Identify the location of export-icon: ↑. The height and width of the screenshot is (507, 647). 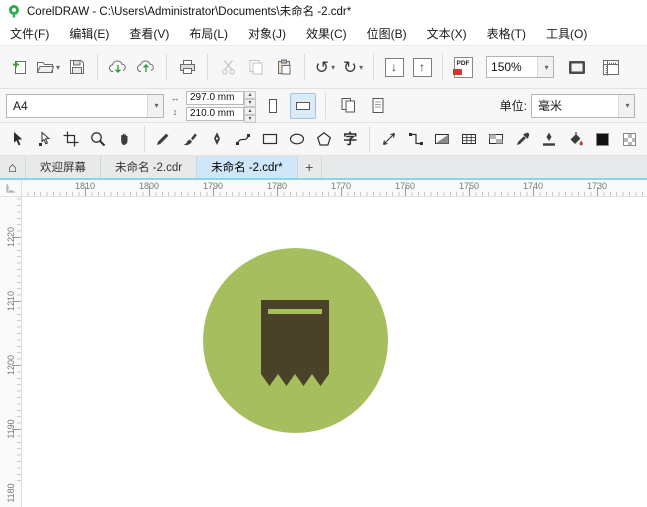
(422, 67).